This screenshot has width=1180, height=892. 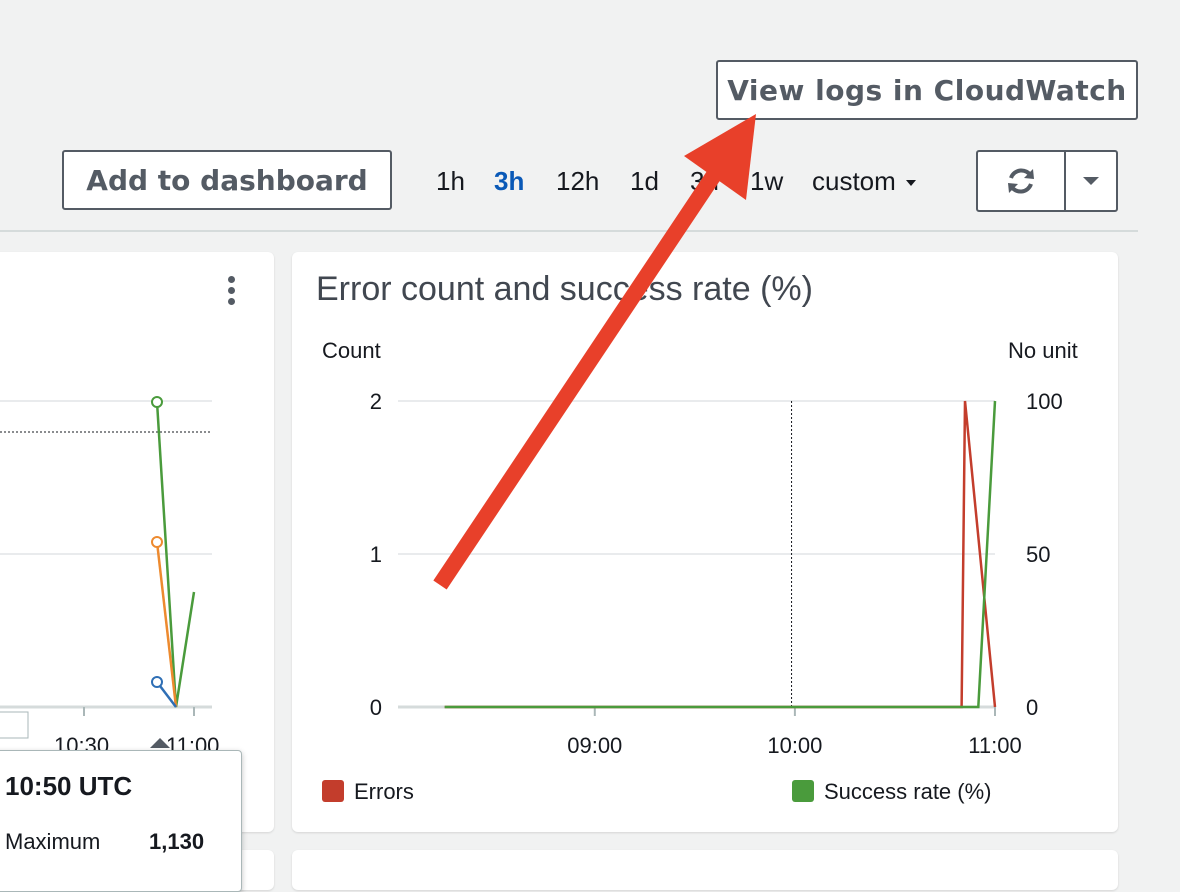 I want to click on add-to-dashboard-button: Add to dashboard, so click(x=227, y=180).